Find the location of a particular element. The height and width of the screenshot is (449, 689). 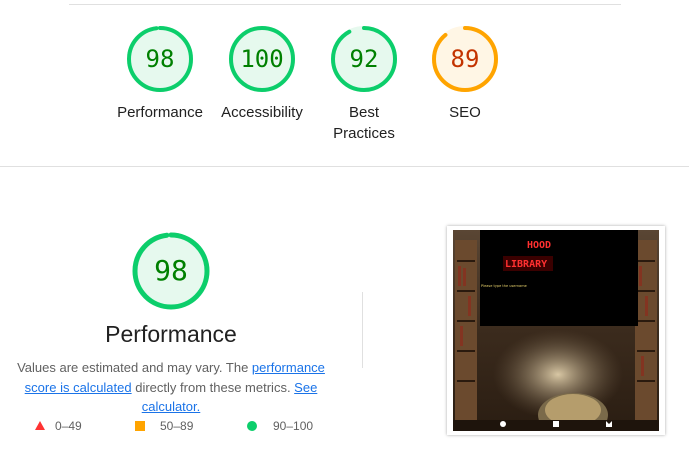

performance-gauge-large: 98 is located at coordinates (171, 271).